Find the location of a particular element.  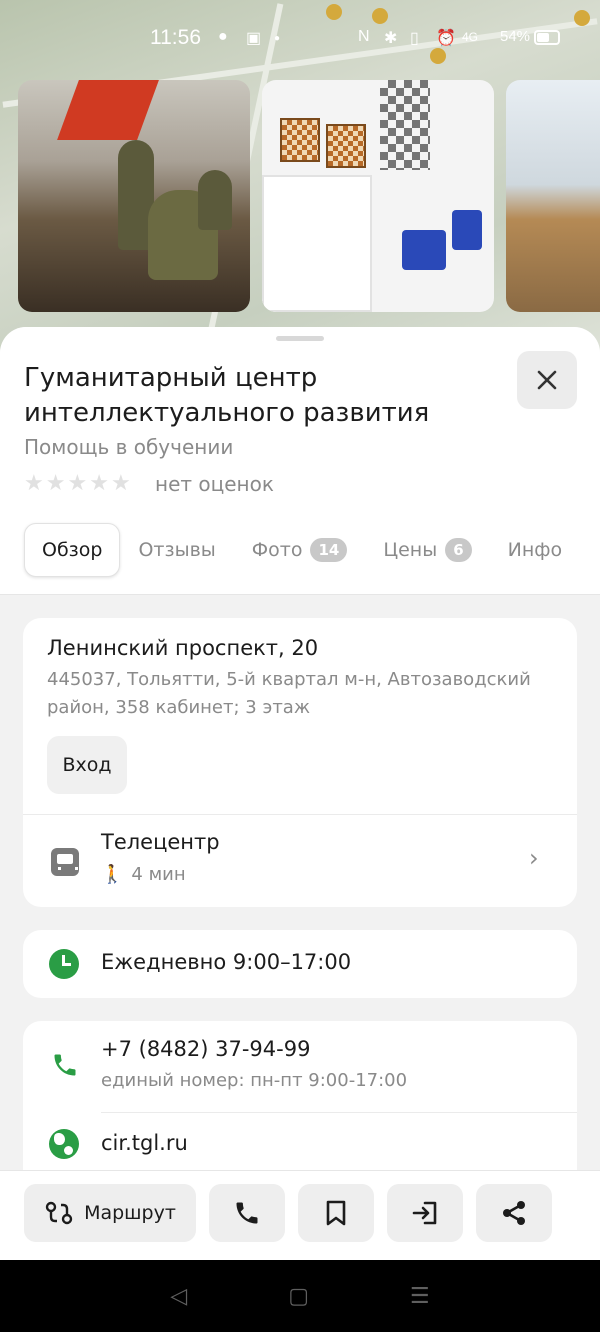

walking-icon: 🚶 is located at coordinates (112, 874).